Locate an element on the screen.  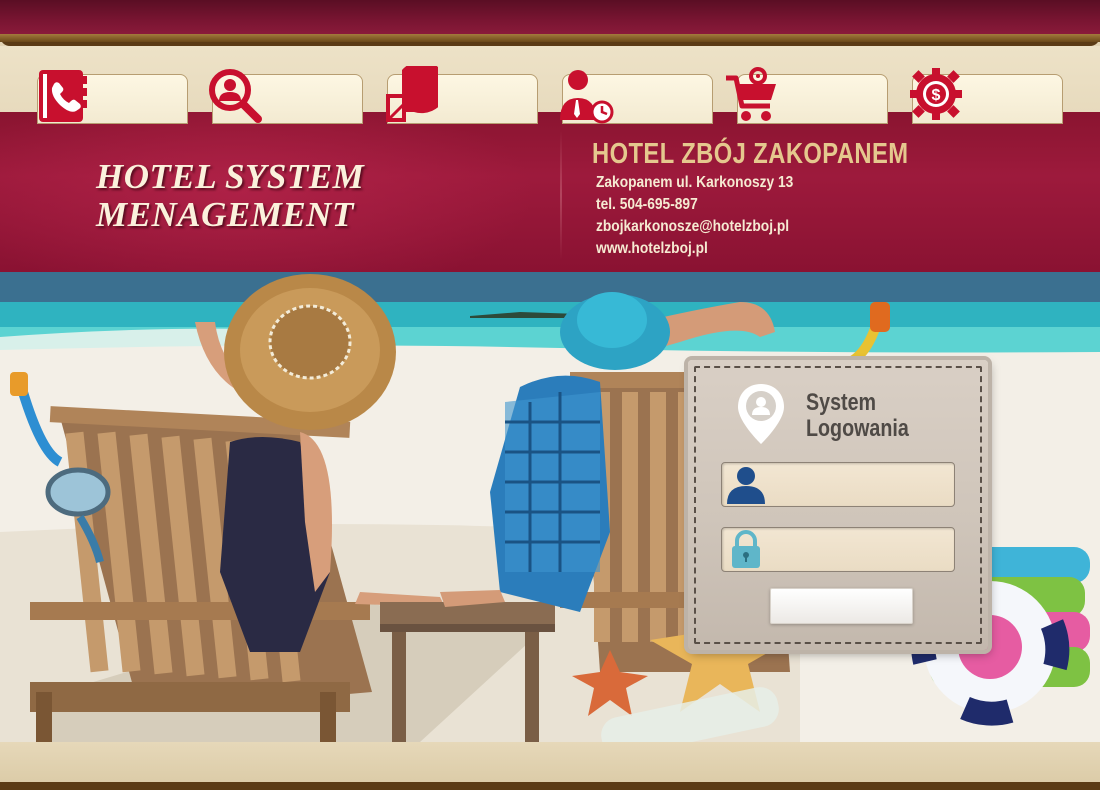
staff-schedule-icon is located at coordinates (586, 95).